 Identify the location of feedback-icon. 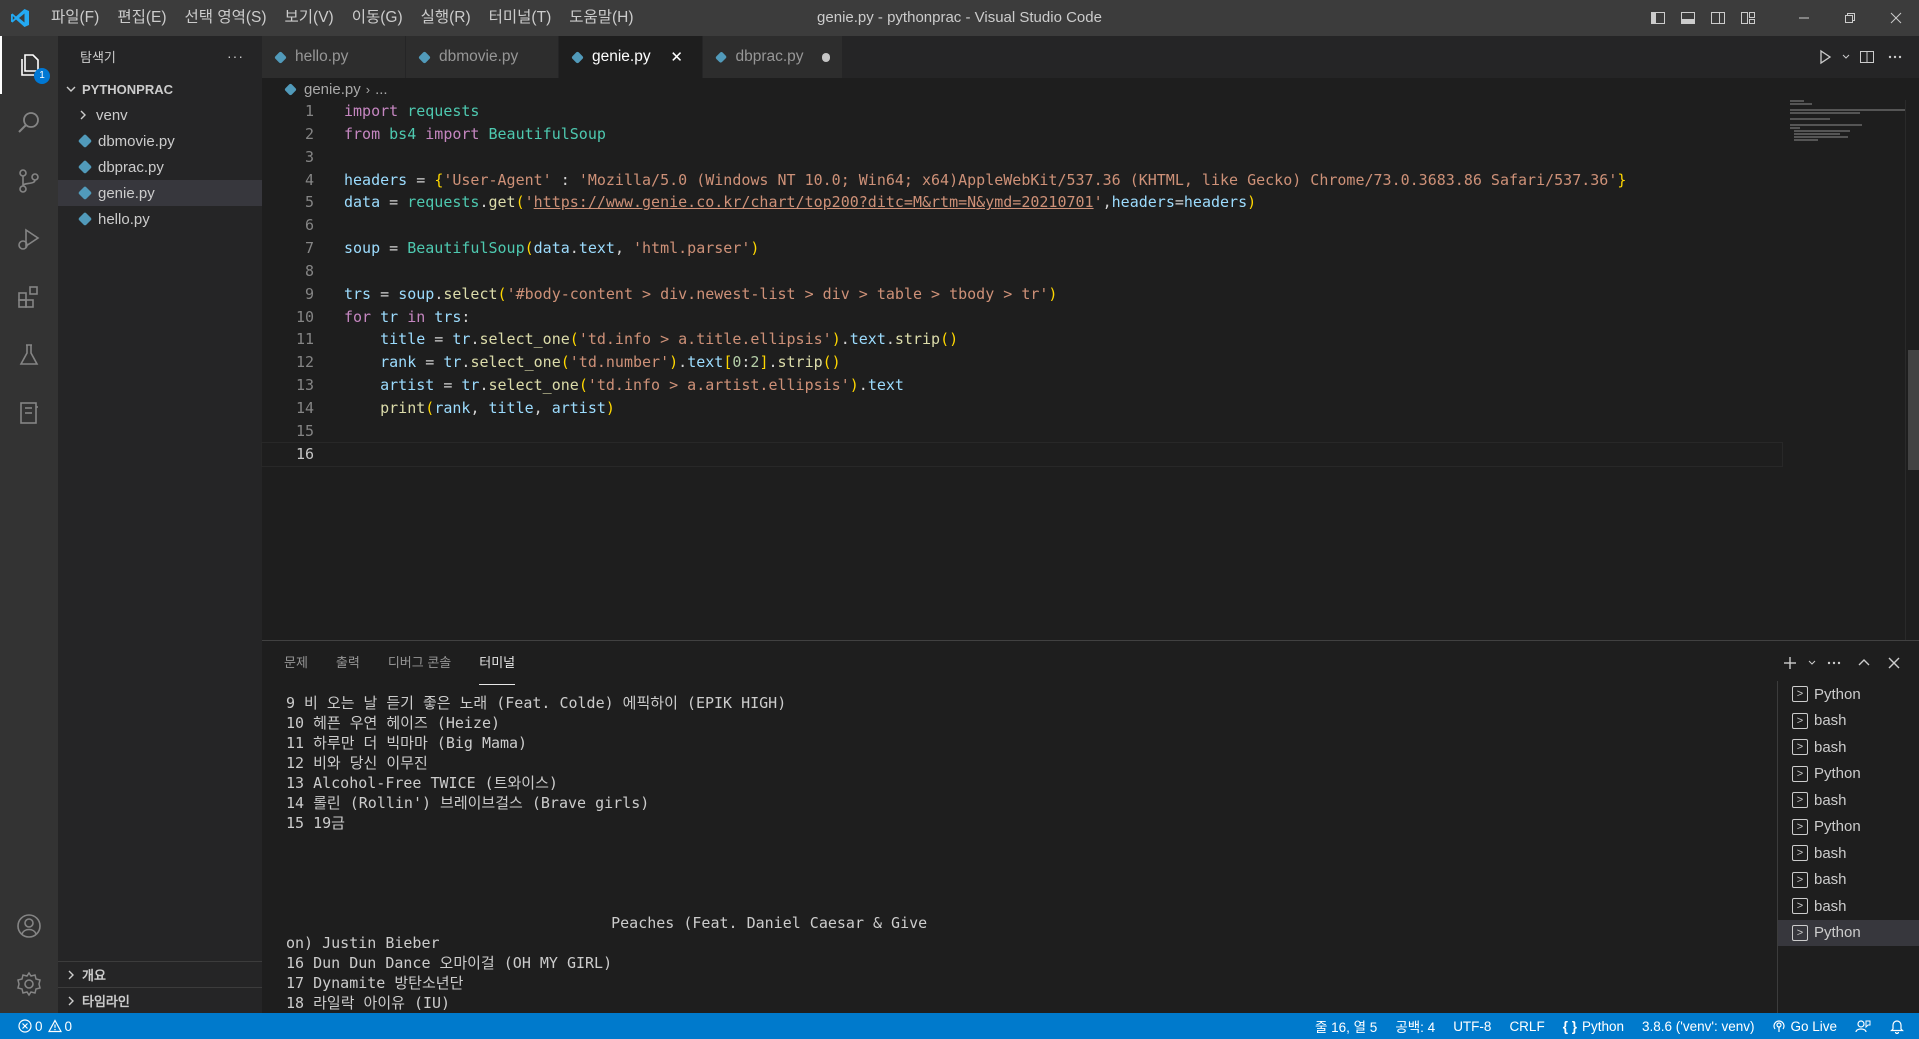
(1863, 1026).